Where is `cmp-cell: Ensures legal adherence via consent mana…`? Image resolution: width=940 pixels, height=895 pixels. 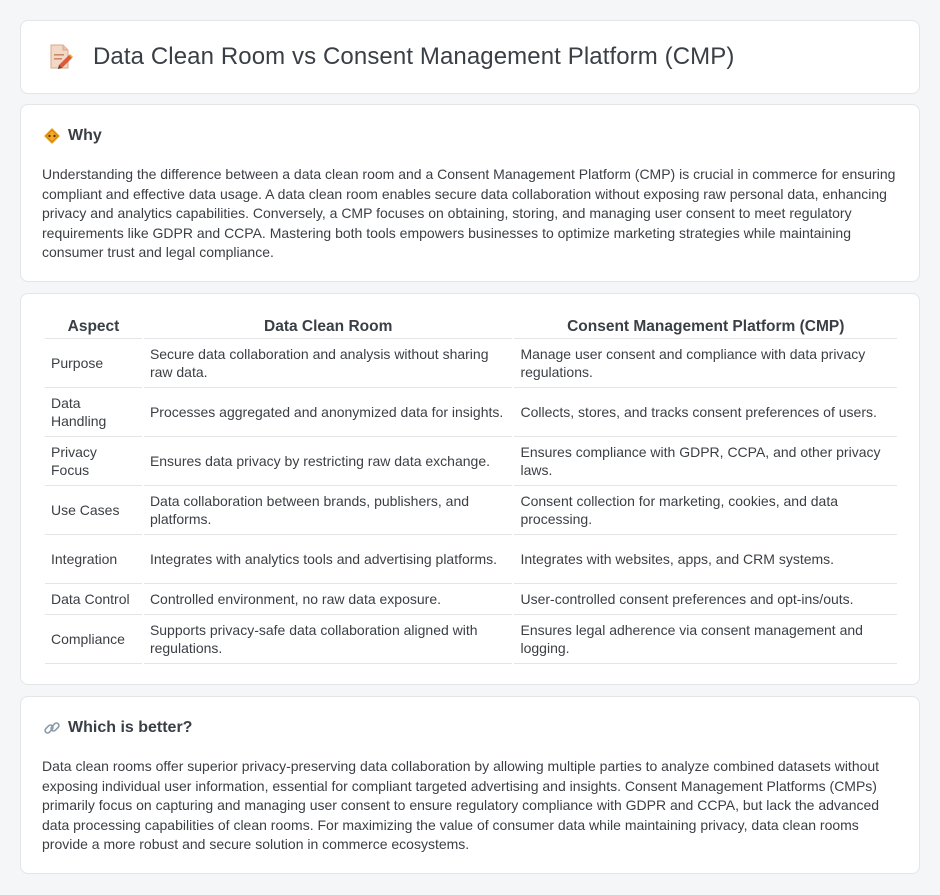
cmp-cell: Ensures legal adherence via consent mana… is located at coordinates (705, 639).